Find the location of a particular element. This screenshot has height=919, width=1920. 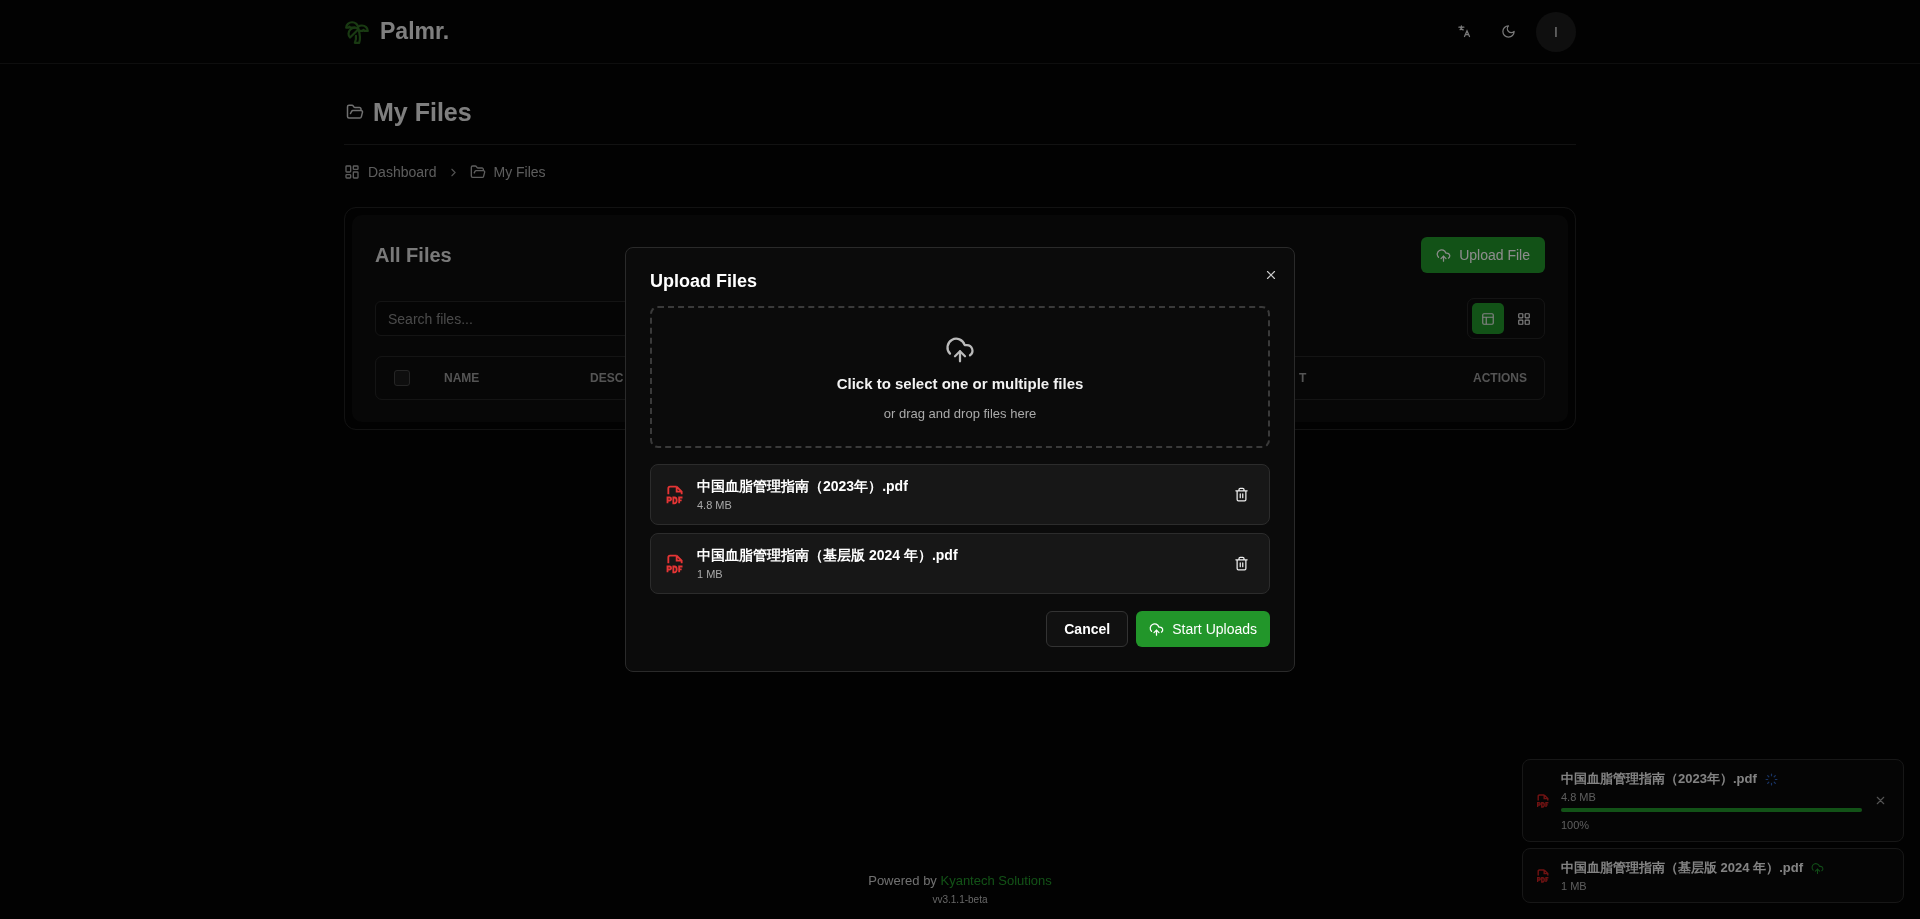

file-size: 1 MB is located at coordinates (710, 574).